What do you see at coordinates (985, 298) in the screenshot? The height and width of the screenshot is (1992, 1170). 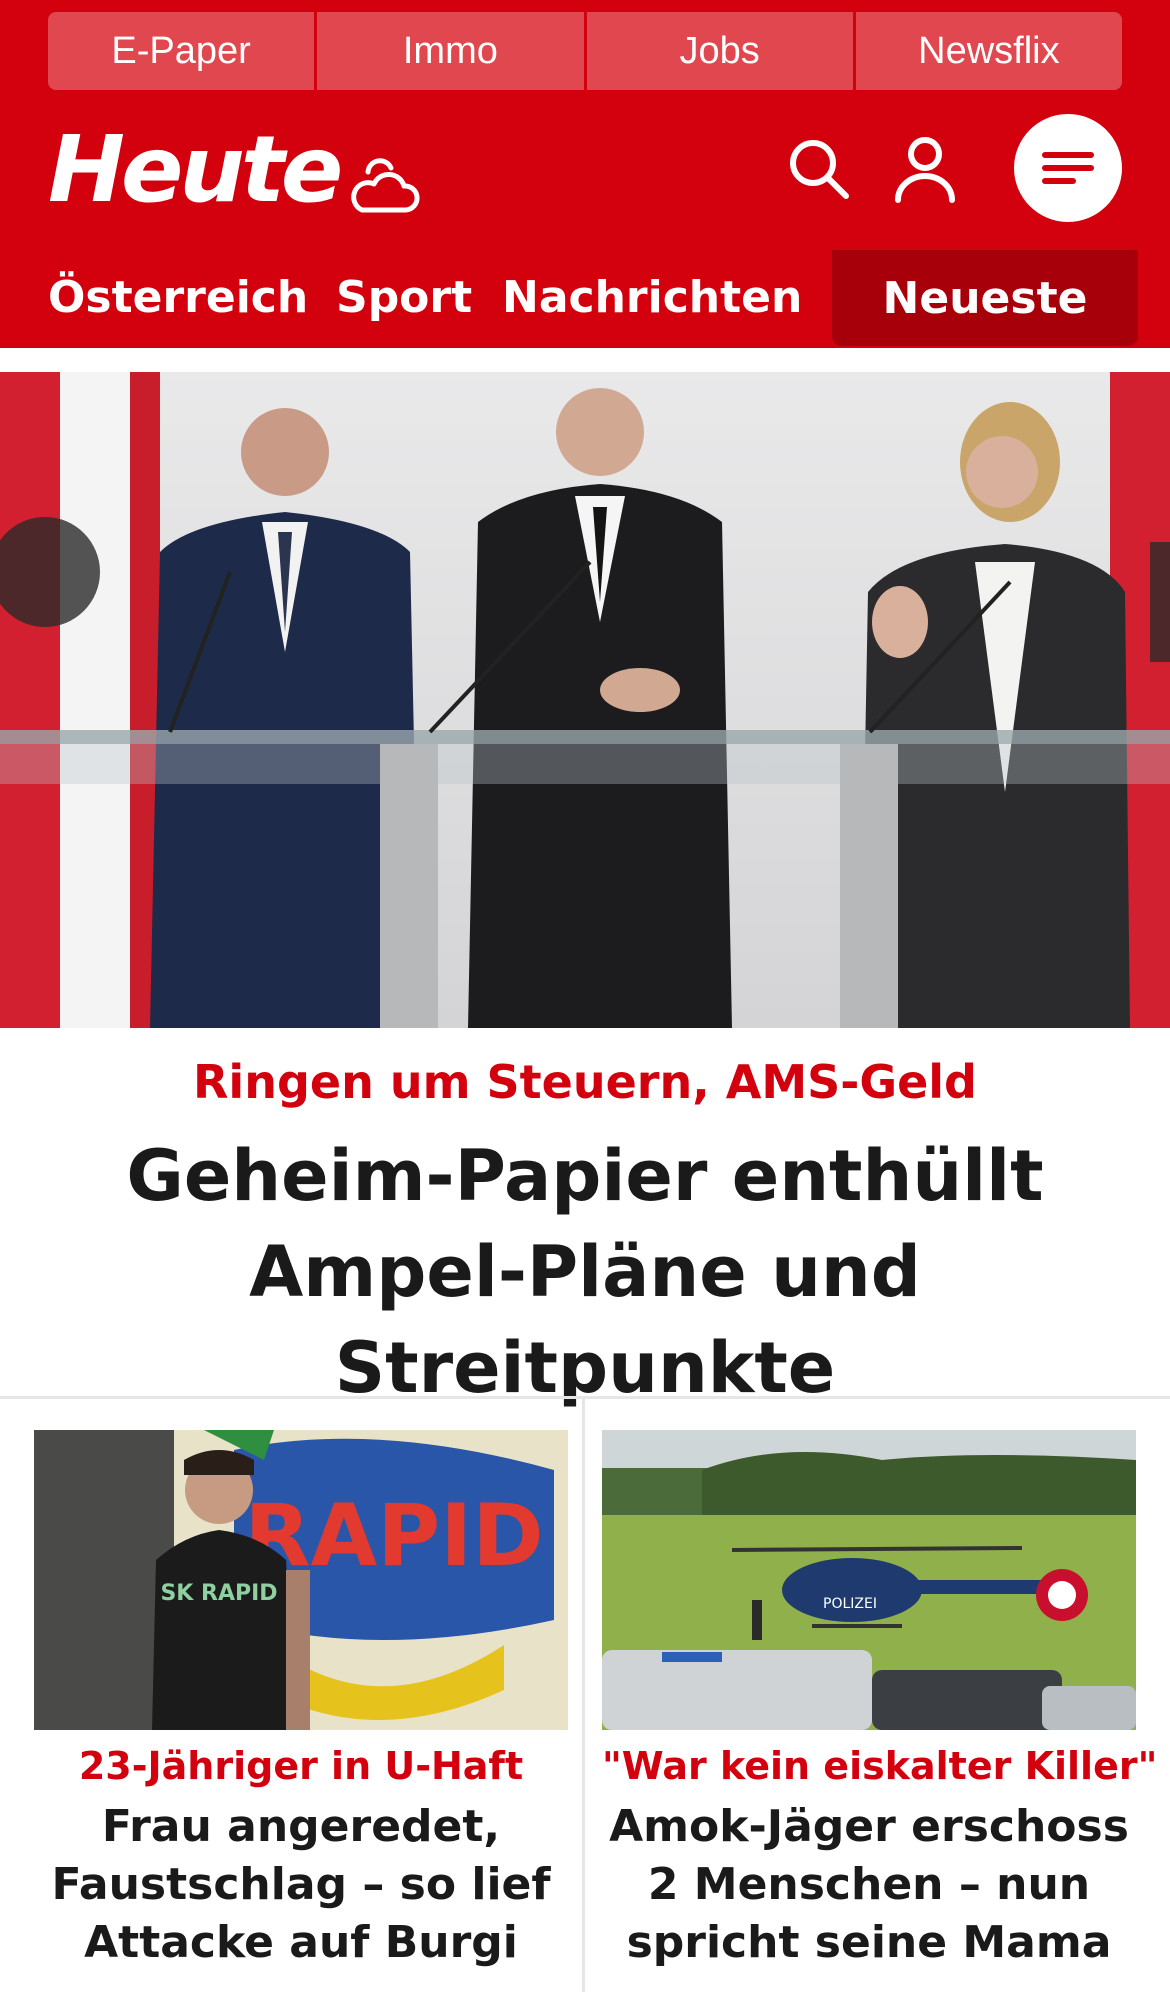 I see `nav-item-neueste: Neueste` at bounding box center [985, 298].